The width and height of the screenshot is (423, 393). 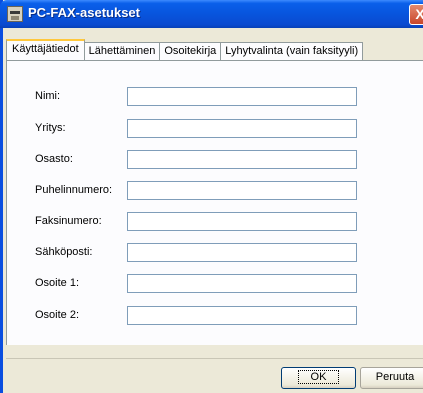 What do you see at coordinates (242, 252) in the screenshot?
I see `email-field` at bounding box center [242, 252].